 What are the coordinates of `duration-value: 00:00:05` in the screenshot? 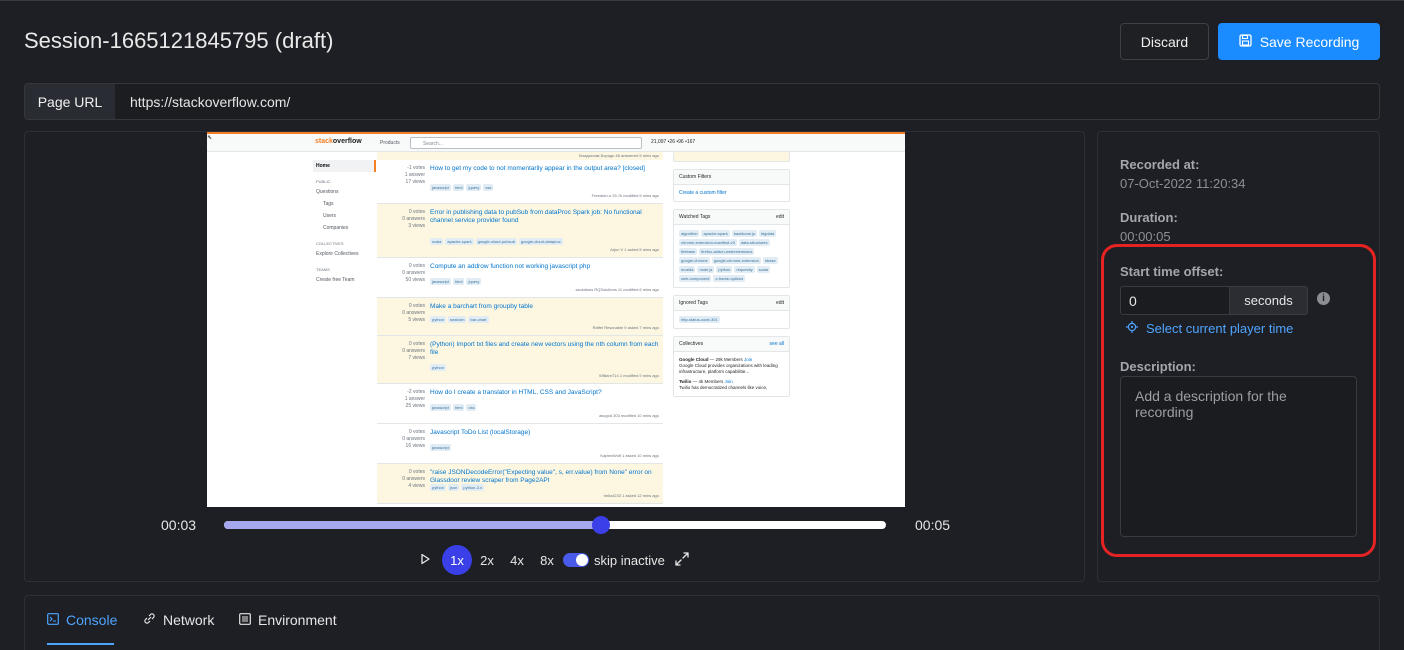 It's located at (1145, 236).